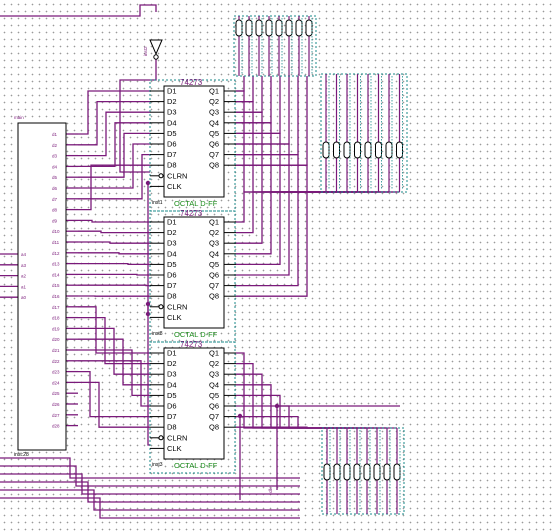  What do you see at coordinates (56, 242) in the screenshot?
I see `main-pin-label: d11` at bounding box center [56, 242].